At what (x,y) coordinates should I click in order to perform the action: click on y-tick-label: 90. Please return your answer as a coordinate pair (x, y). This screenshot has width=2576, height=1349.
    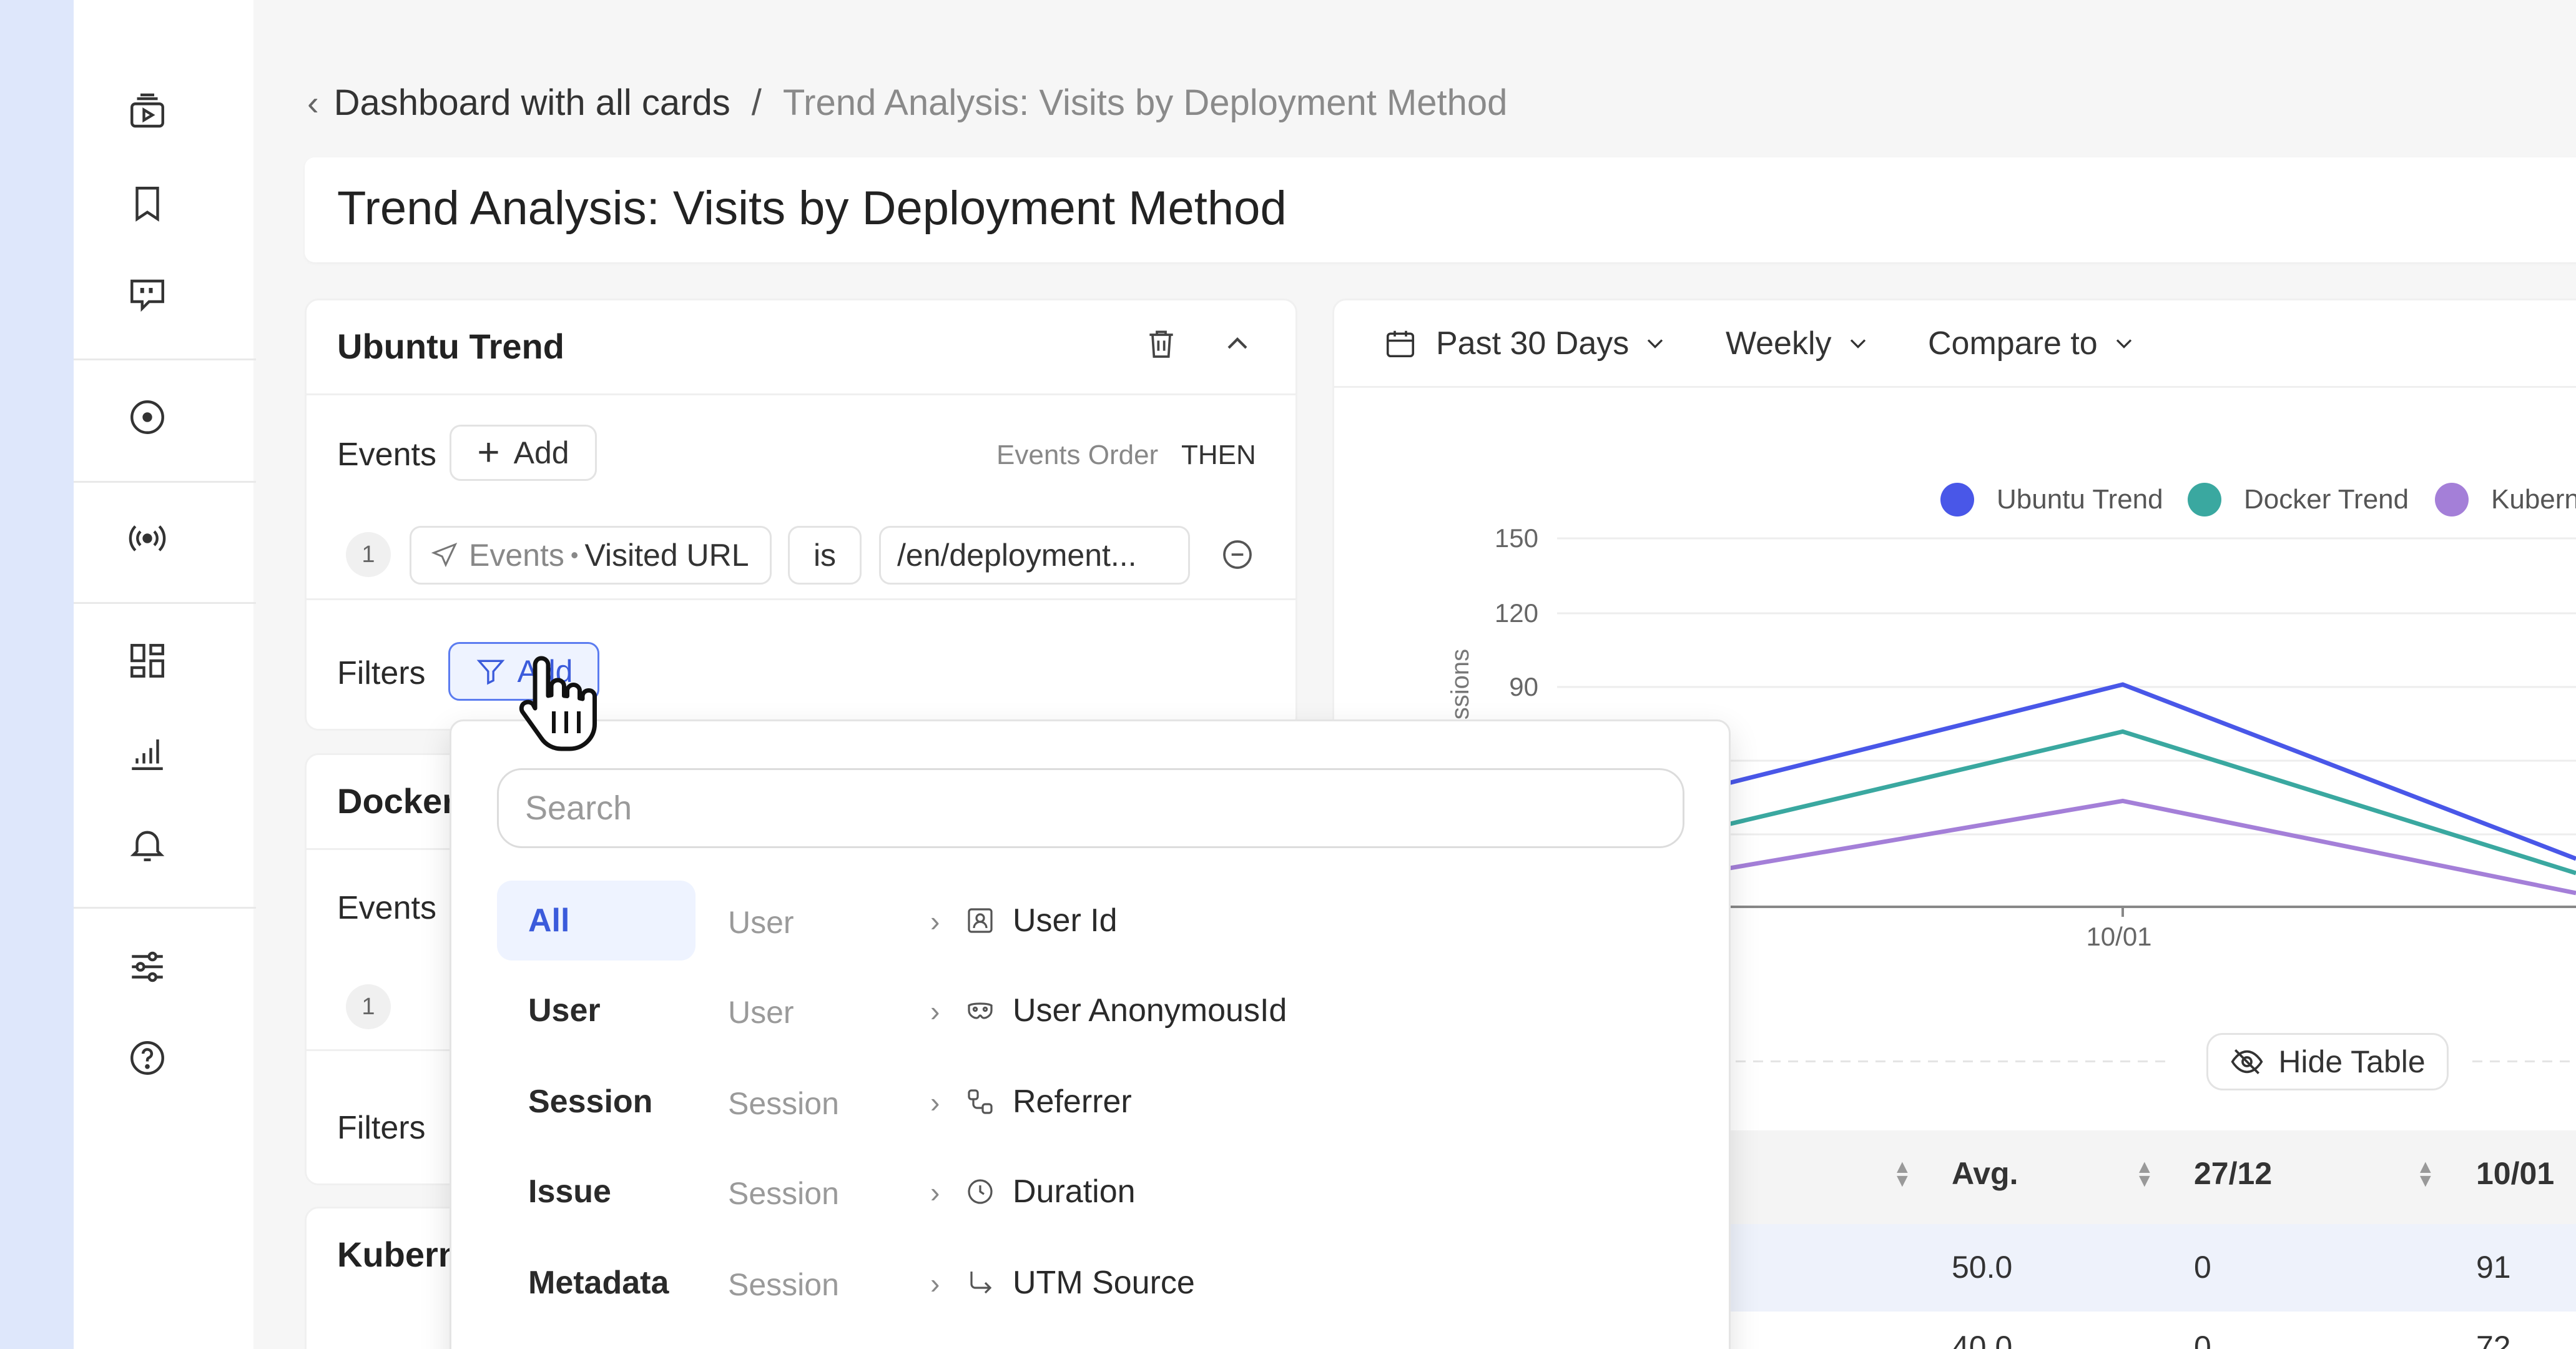
    Looking at the image, I should click on (1523, 686).